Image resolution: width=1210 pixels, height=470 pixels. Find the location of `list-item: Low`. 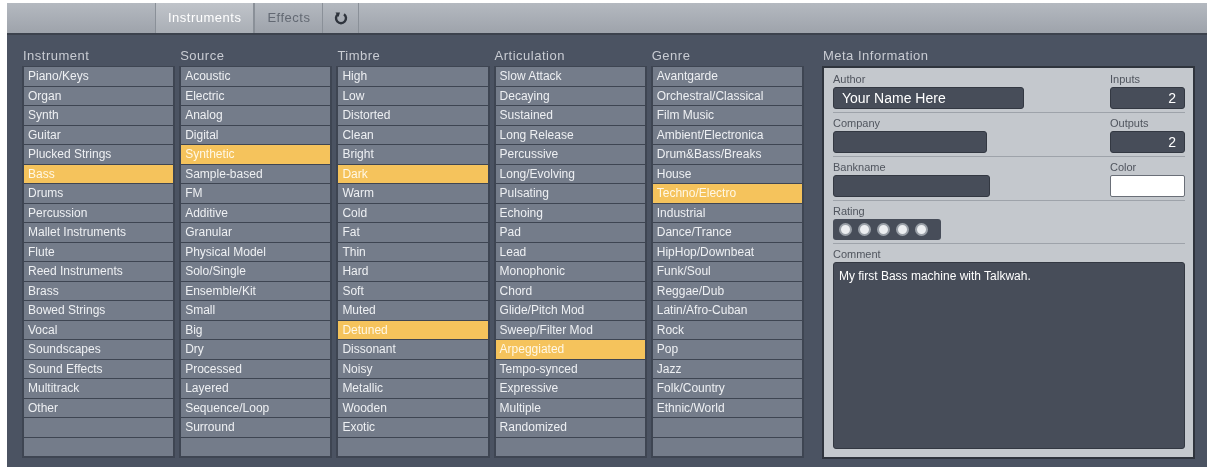

list-item: Low is located at coordinates (413, 95).